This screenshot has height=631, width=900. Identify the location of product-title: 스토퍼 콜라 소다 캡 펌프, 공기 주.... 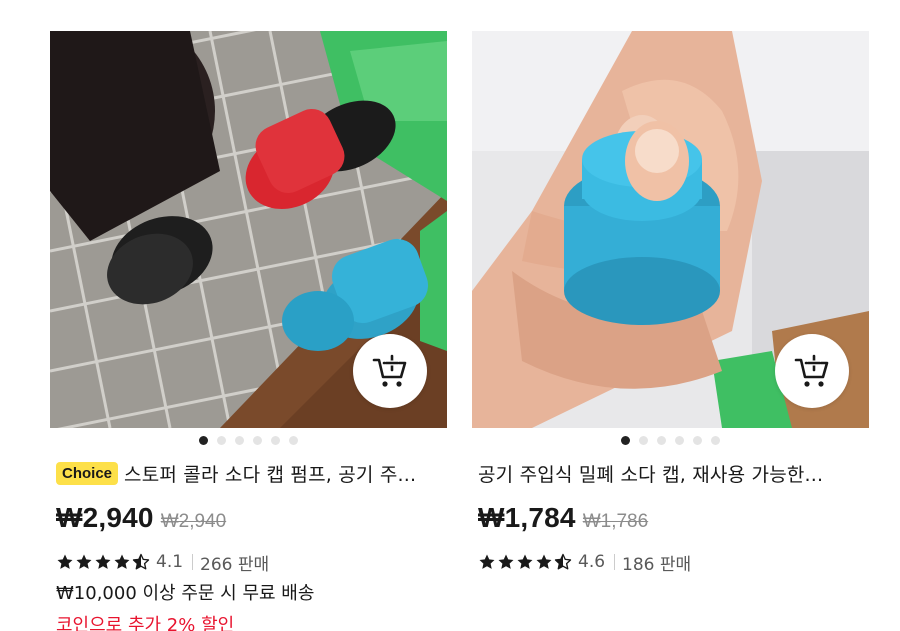
(270, 473).